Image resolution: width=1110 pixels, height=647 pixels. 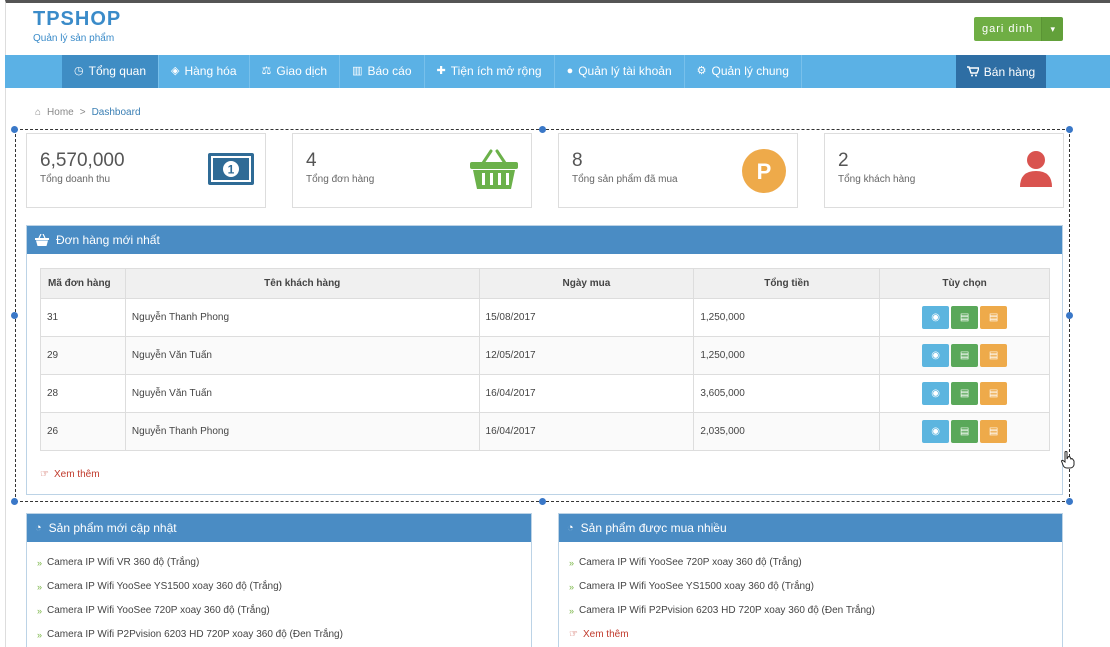 I want to click on home-icon: ⌂, so click(x=38, y=112).